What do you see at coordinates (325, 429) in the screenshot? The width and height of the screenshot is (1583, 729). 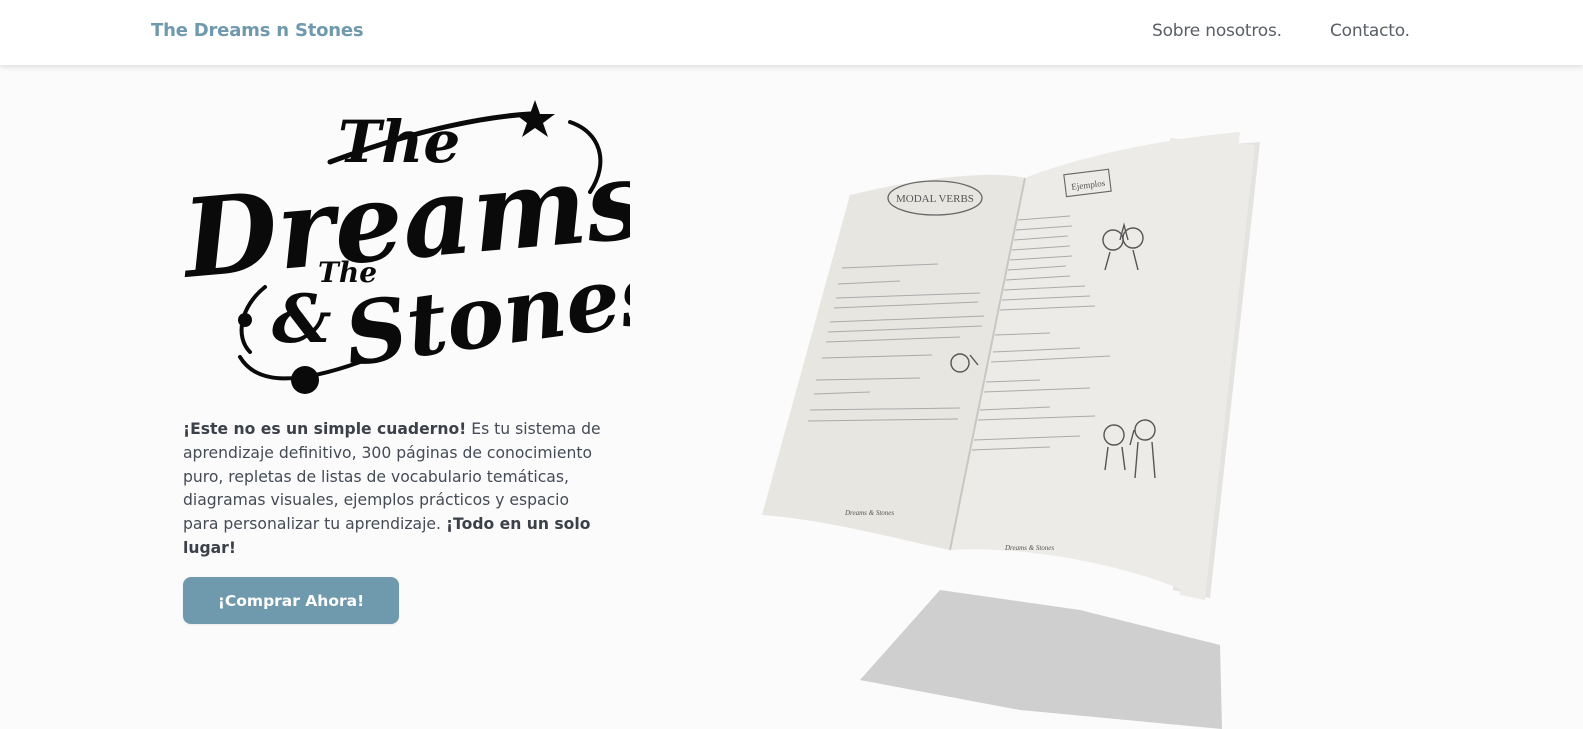 I see `hero-lead-bold: ¡Este no es un simple cuaderno!` at bounding box center [325, 429].